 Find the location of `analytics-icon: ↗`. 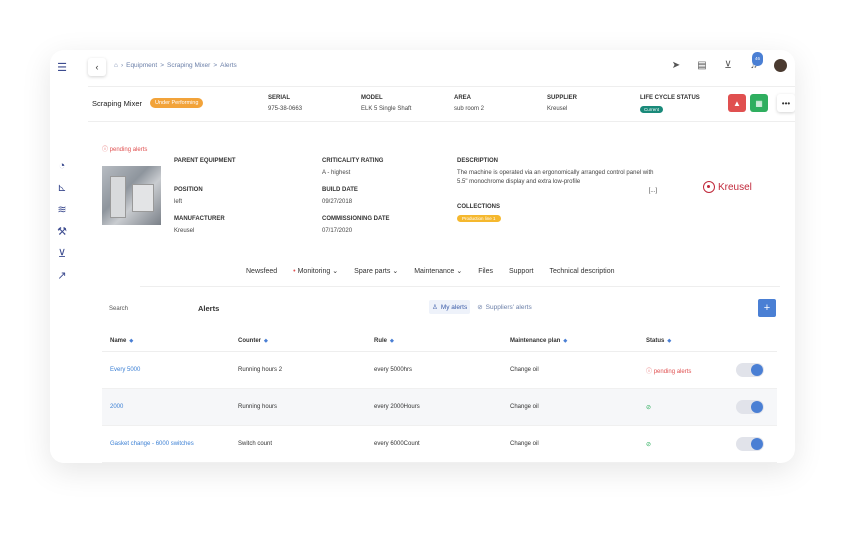

analytics-icon: ↗ is located at coordinates (62, 276).